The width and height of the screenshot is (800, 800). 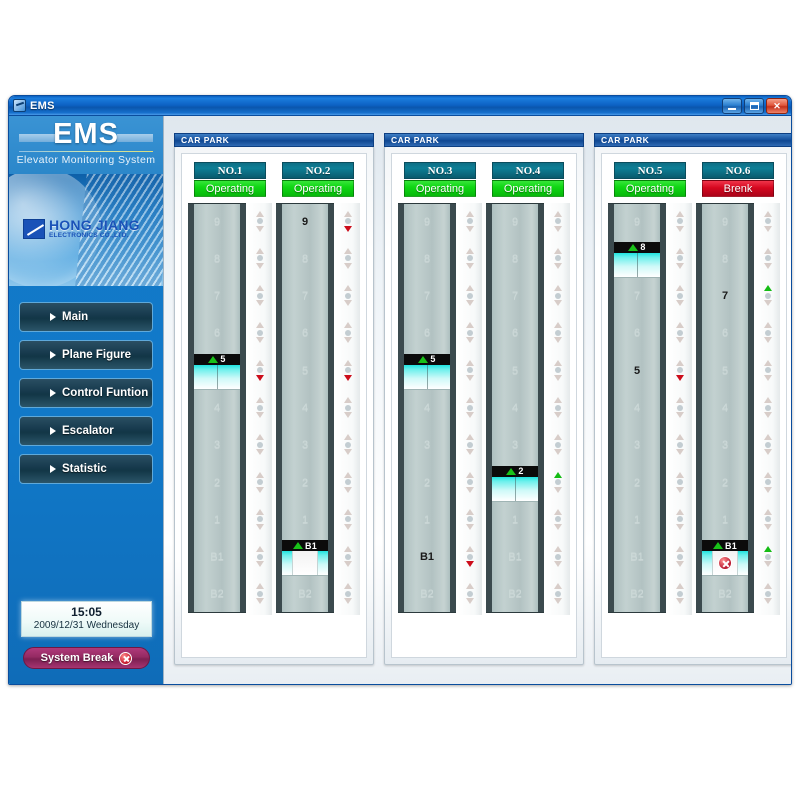 What do you see at coordinates (86, 658) in the screenshot?
I see `system-break-button: System Break` at bounding box center [86, 658].